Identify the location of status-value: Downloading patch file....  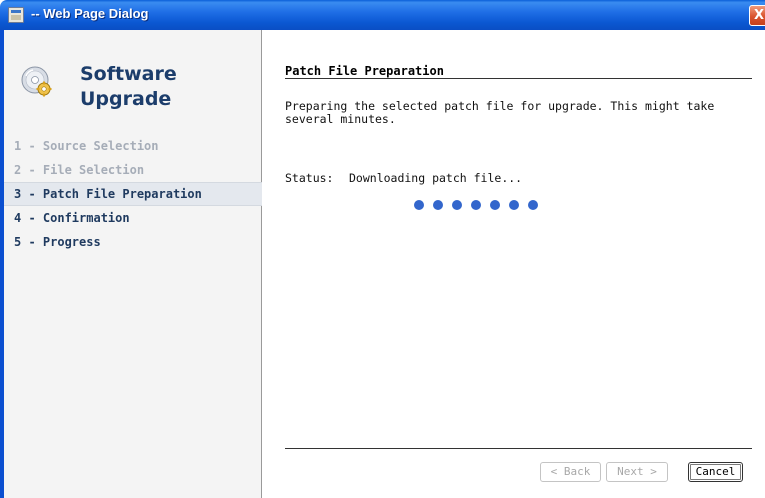
(436, 178).